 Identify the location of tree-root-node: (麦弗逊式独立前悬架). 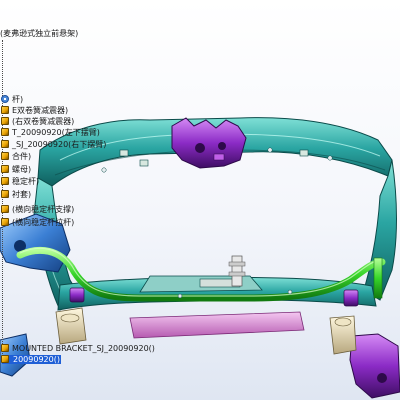
(39, 33).